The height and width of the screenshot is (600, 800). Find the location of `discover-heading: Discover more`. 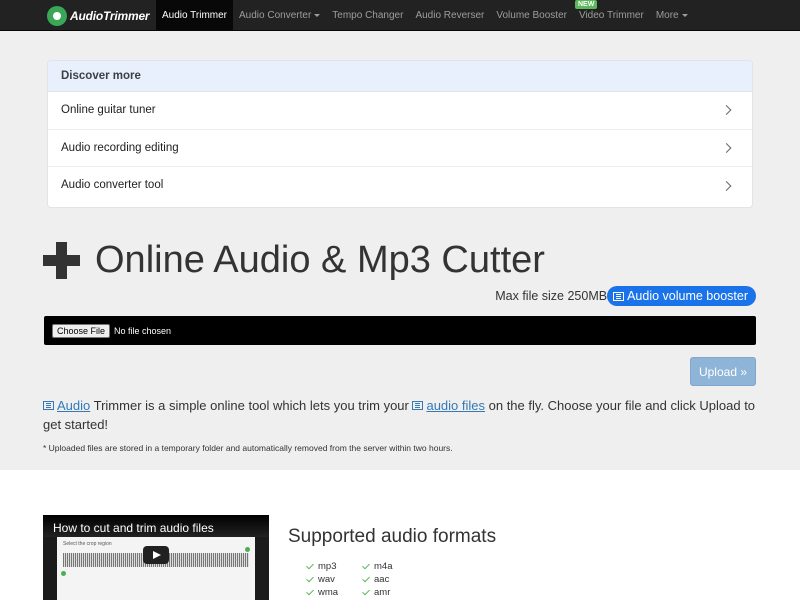

discover-heading: Discover more is located at coordinates (400, 76).